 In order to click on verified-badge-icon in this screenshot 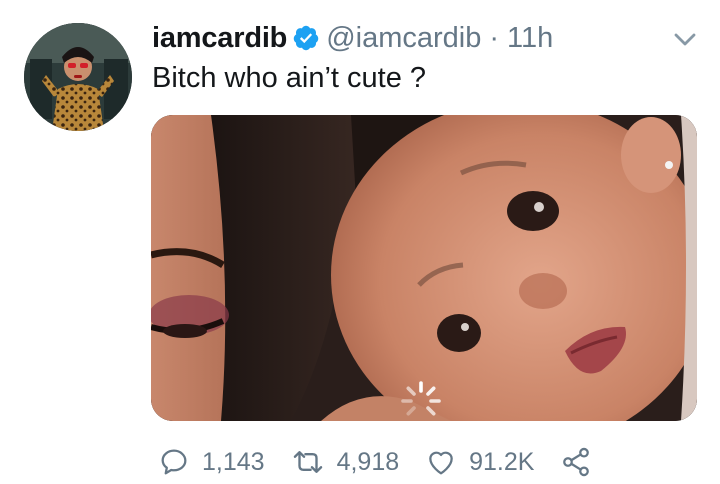, I will do `click(306, 38)`.